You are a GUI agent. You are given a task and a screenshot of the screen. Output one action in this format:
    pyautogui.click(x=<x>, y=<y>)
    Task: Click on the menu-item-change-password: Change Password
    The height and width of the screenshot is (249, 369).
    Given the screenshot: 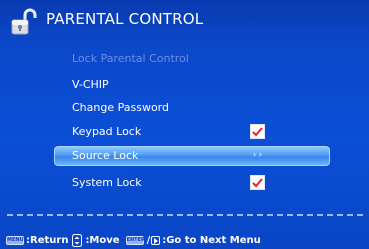 What is the action you would take?
    pyautogui.click(x=120, y=107)
    